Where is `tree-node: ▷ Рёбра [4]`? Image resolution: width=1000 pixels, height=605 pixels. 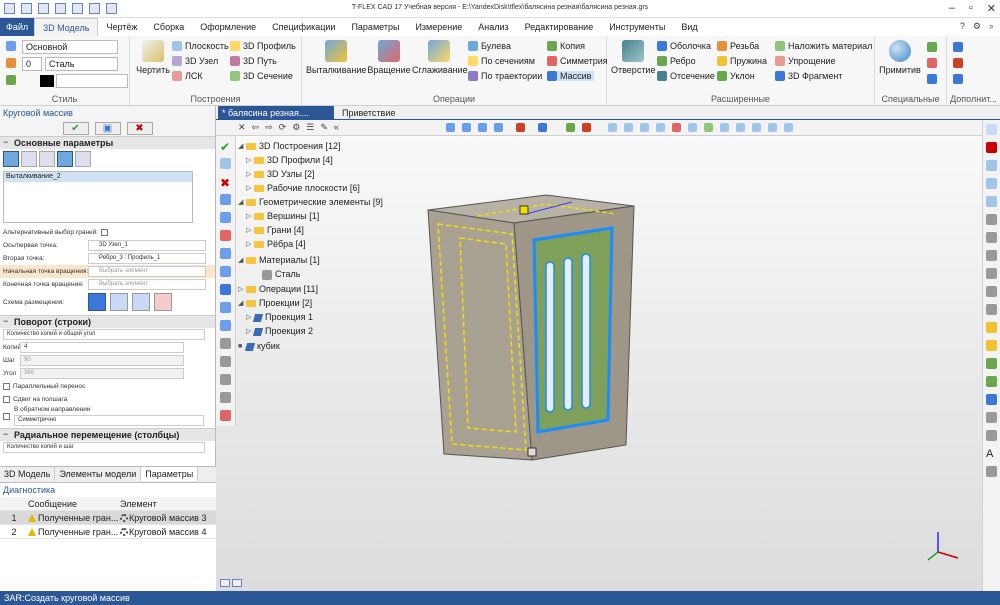
tree-node: ▷ Рёбра [4] is located at coordinates (276, 244).